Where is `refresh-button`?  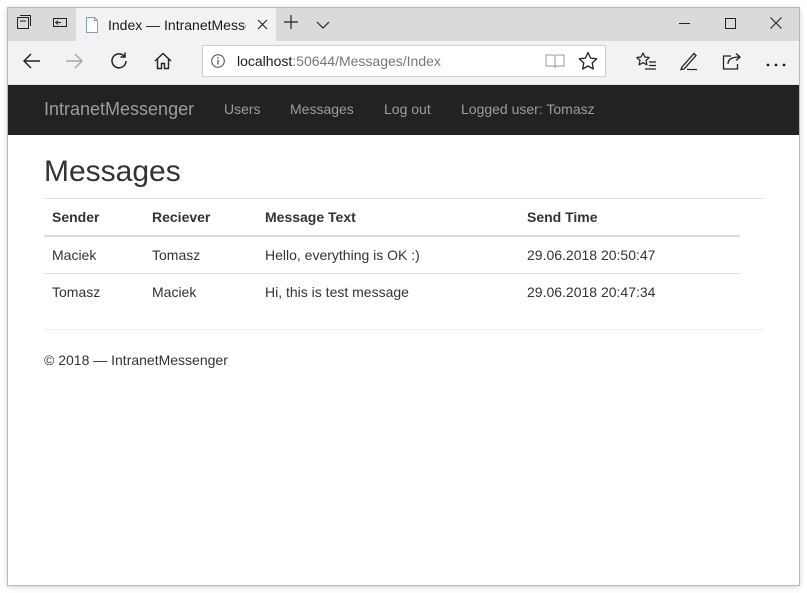
refresh-button is located at coordinates (119, 63).